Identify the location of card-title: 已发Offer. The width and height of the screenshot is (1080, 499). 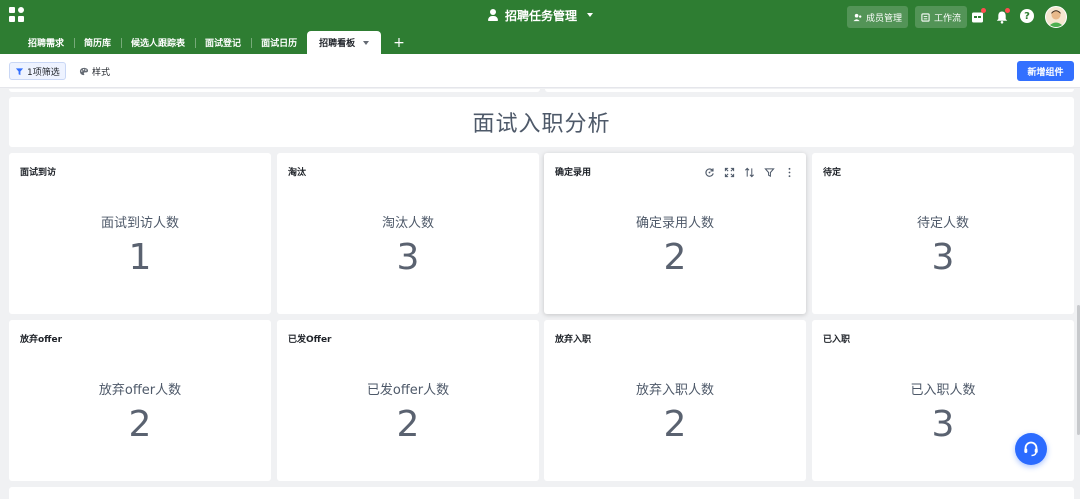
(310, 340).